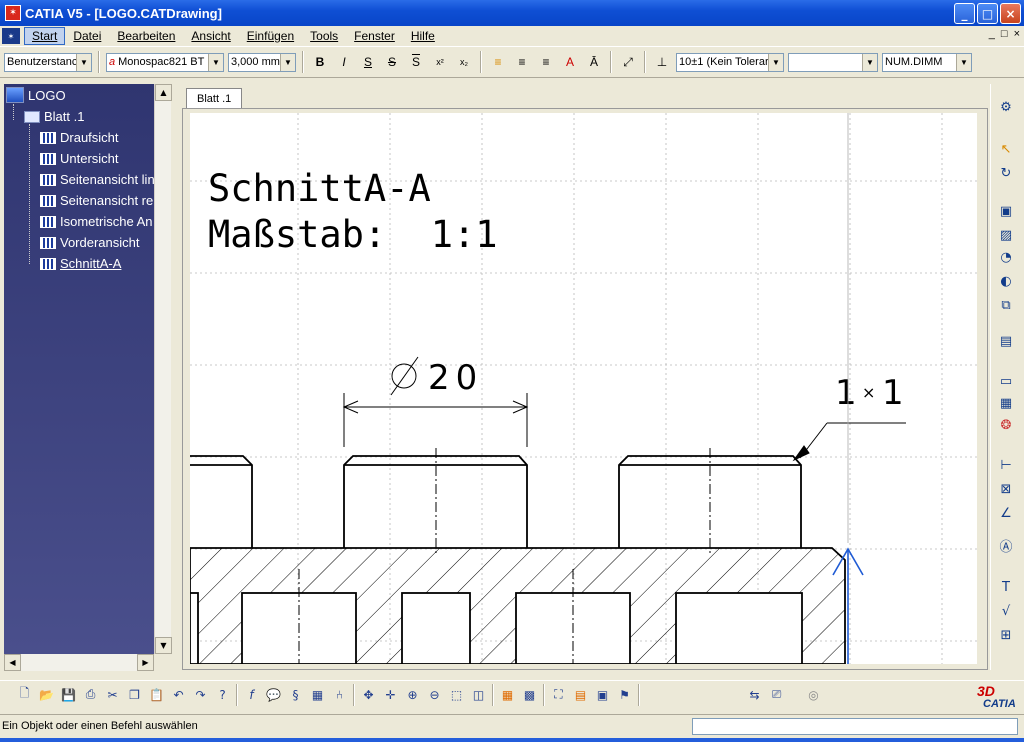 The height and width of the screenshot is (742, 1024). What do you see at coordinates (529, 695) in the screenshot?
I see `snap-grid-icon: ▩` at bounding box center [529, 695].